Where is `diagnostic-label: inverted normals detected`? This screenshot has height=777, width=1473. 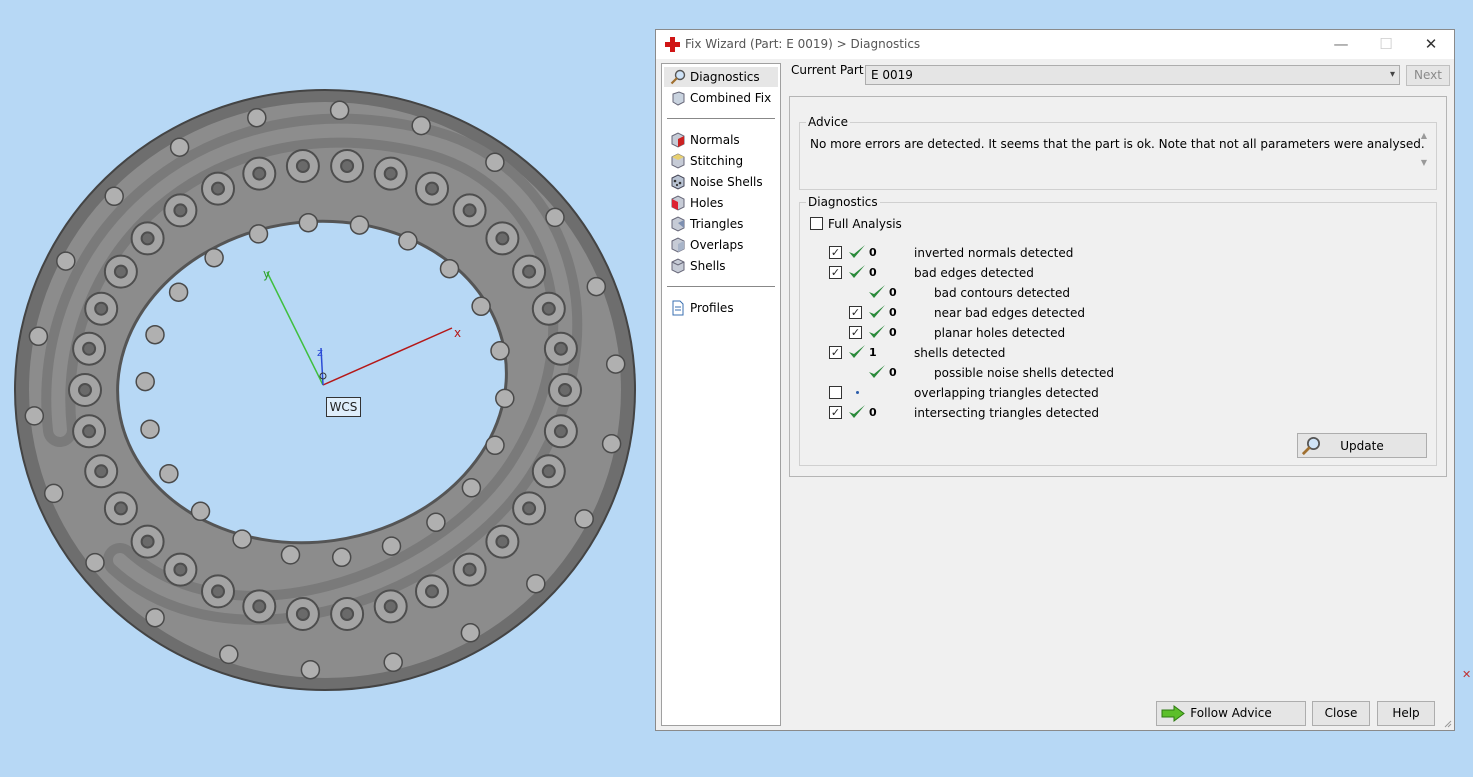
diagnostic-label: inverted normals detected is located at coordinates (994, 253).